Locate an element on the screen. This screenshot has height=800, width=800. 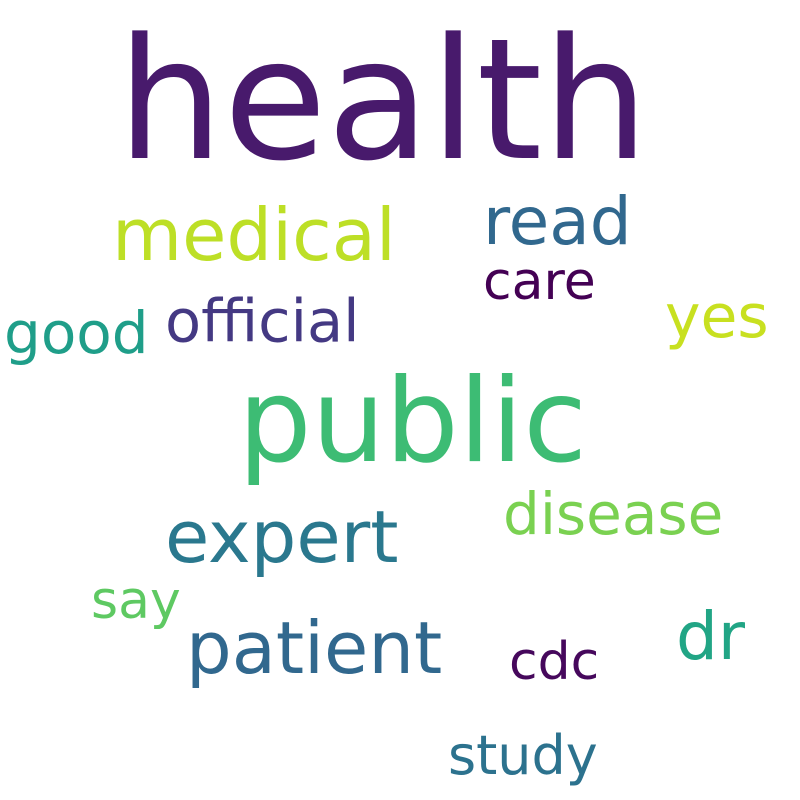
word-say: say is located at coordinates (136, 601).